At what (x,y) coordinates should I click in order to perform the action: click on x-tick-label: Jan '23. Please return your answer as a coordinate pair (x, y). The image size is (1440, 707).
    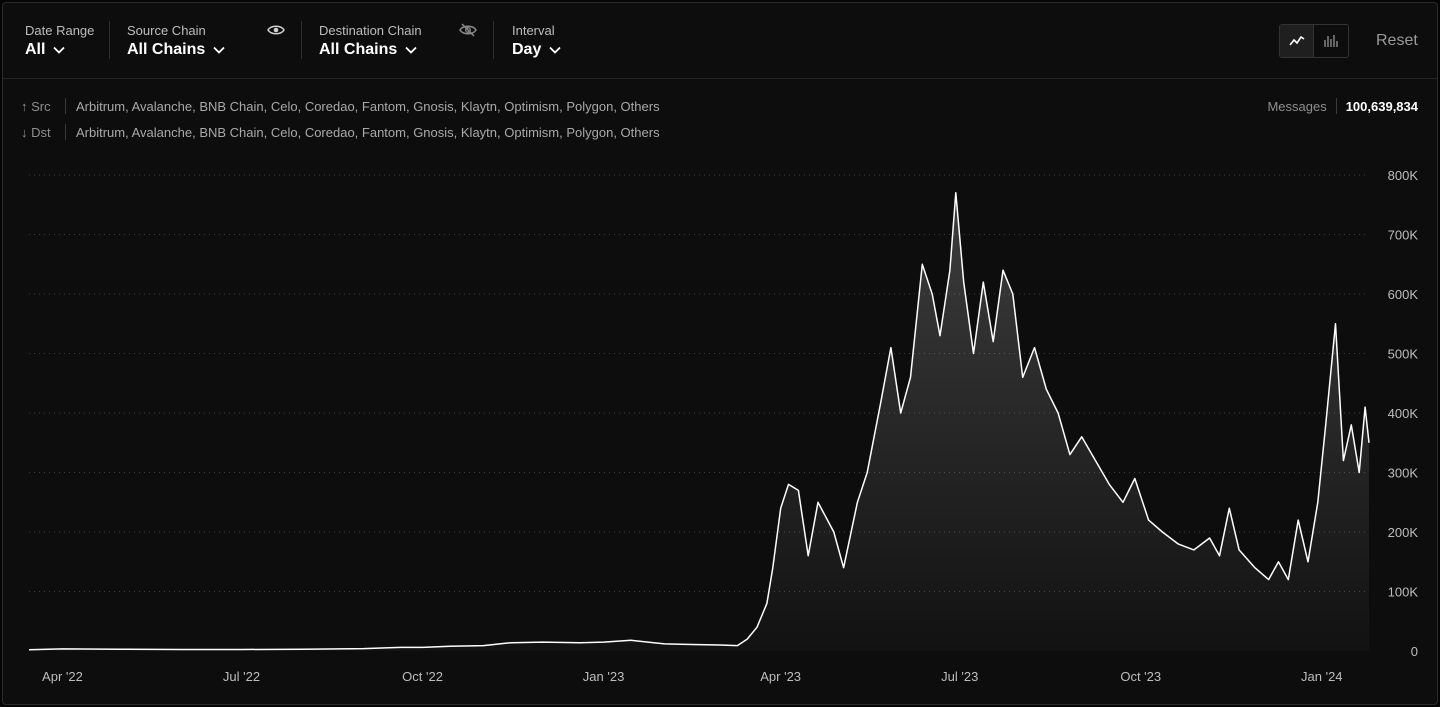
    Looking at the image, I should click on (604, 676).